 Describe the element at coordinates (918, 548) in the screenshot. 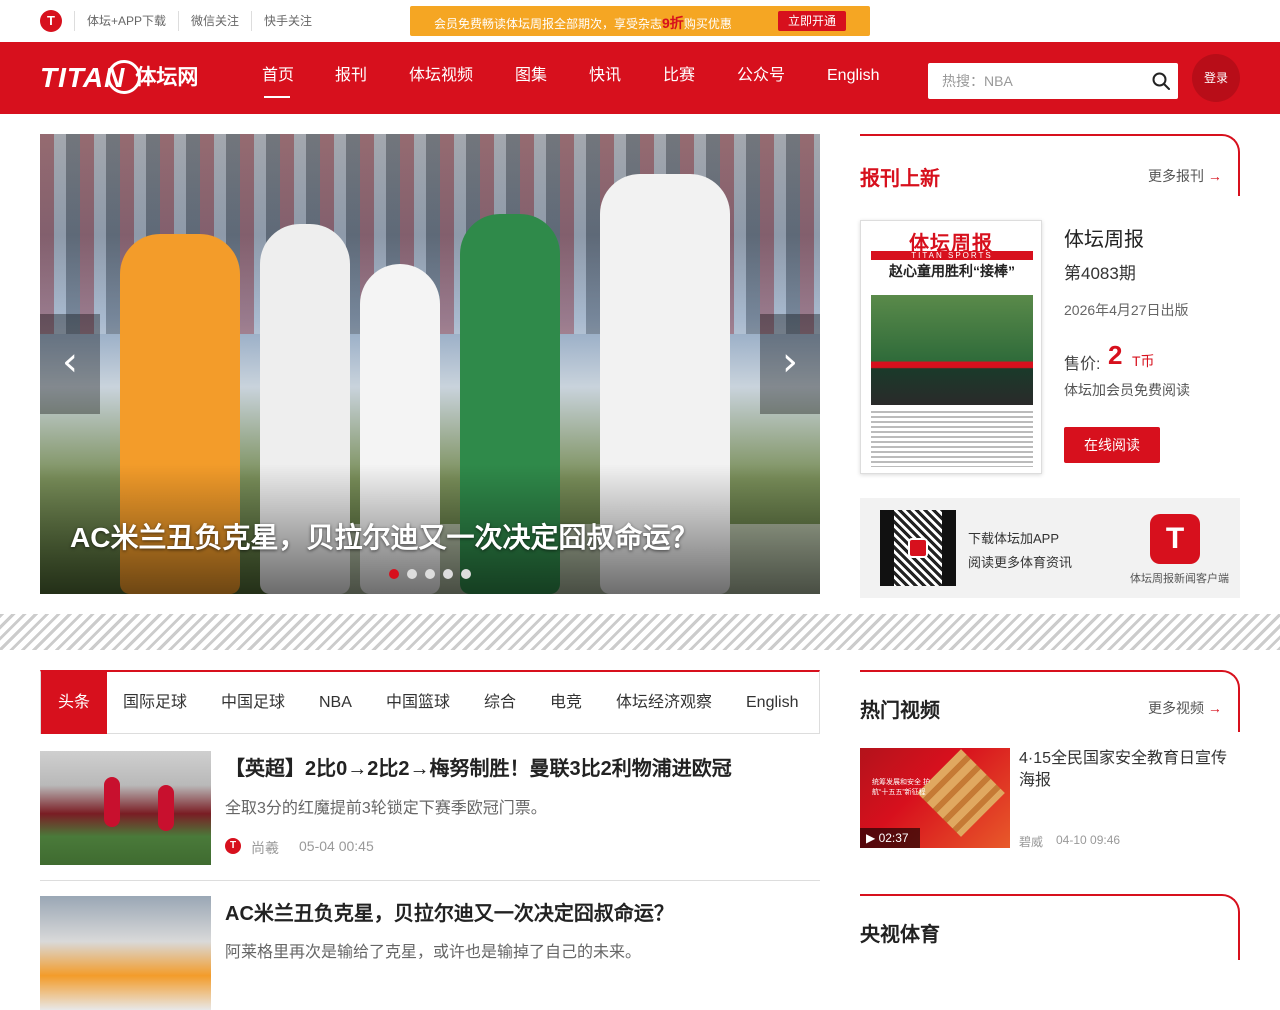

I see `qr-code-icon` at that location.